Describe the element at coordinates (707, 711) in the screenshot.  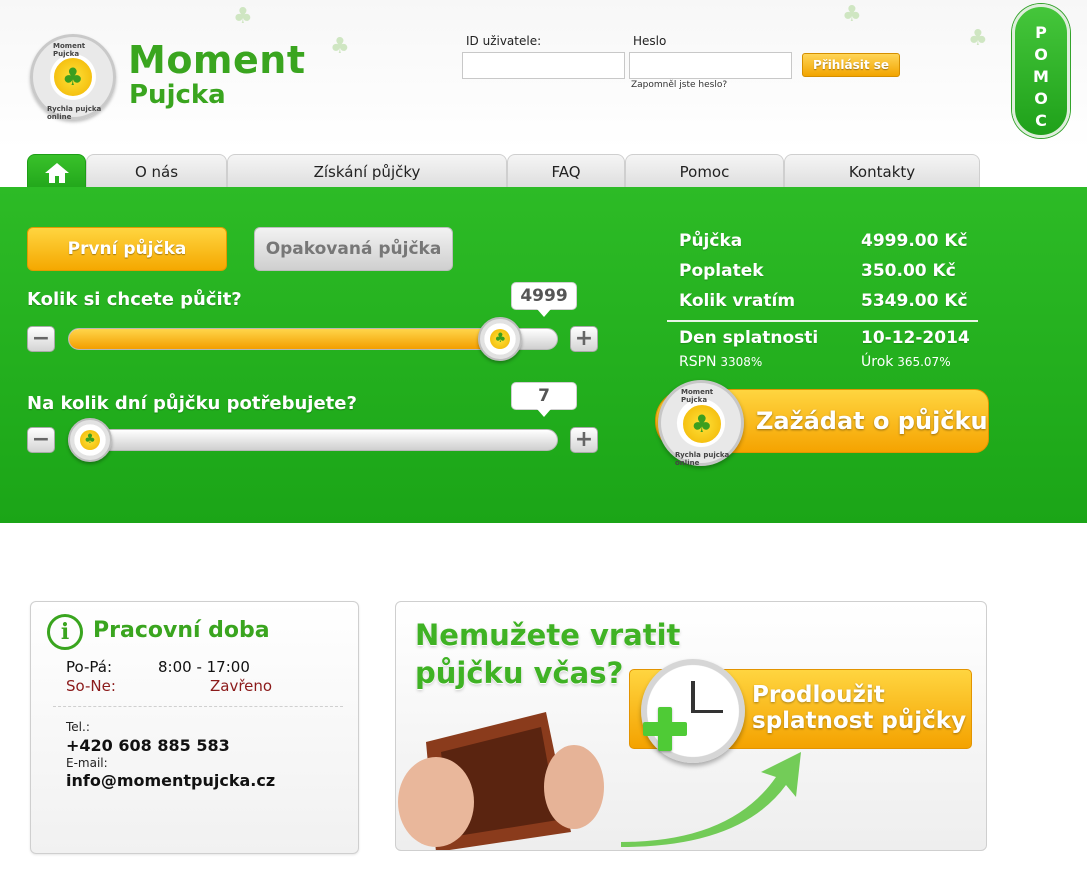
I see `clock-minute-hand` at that location.